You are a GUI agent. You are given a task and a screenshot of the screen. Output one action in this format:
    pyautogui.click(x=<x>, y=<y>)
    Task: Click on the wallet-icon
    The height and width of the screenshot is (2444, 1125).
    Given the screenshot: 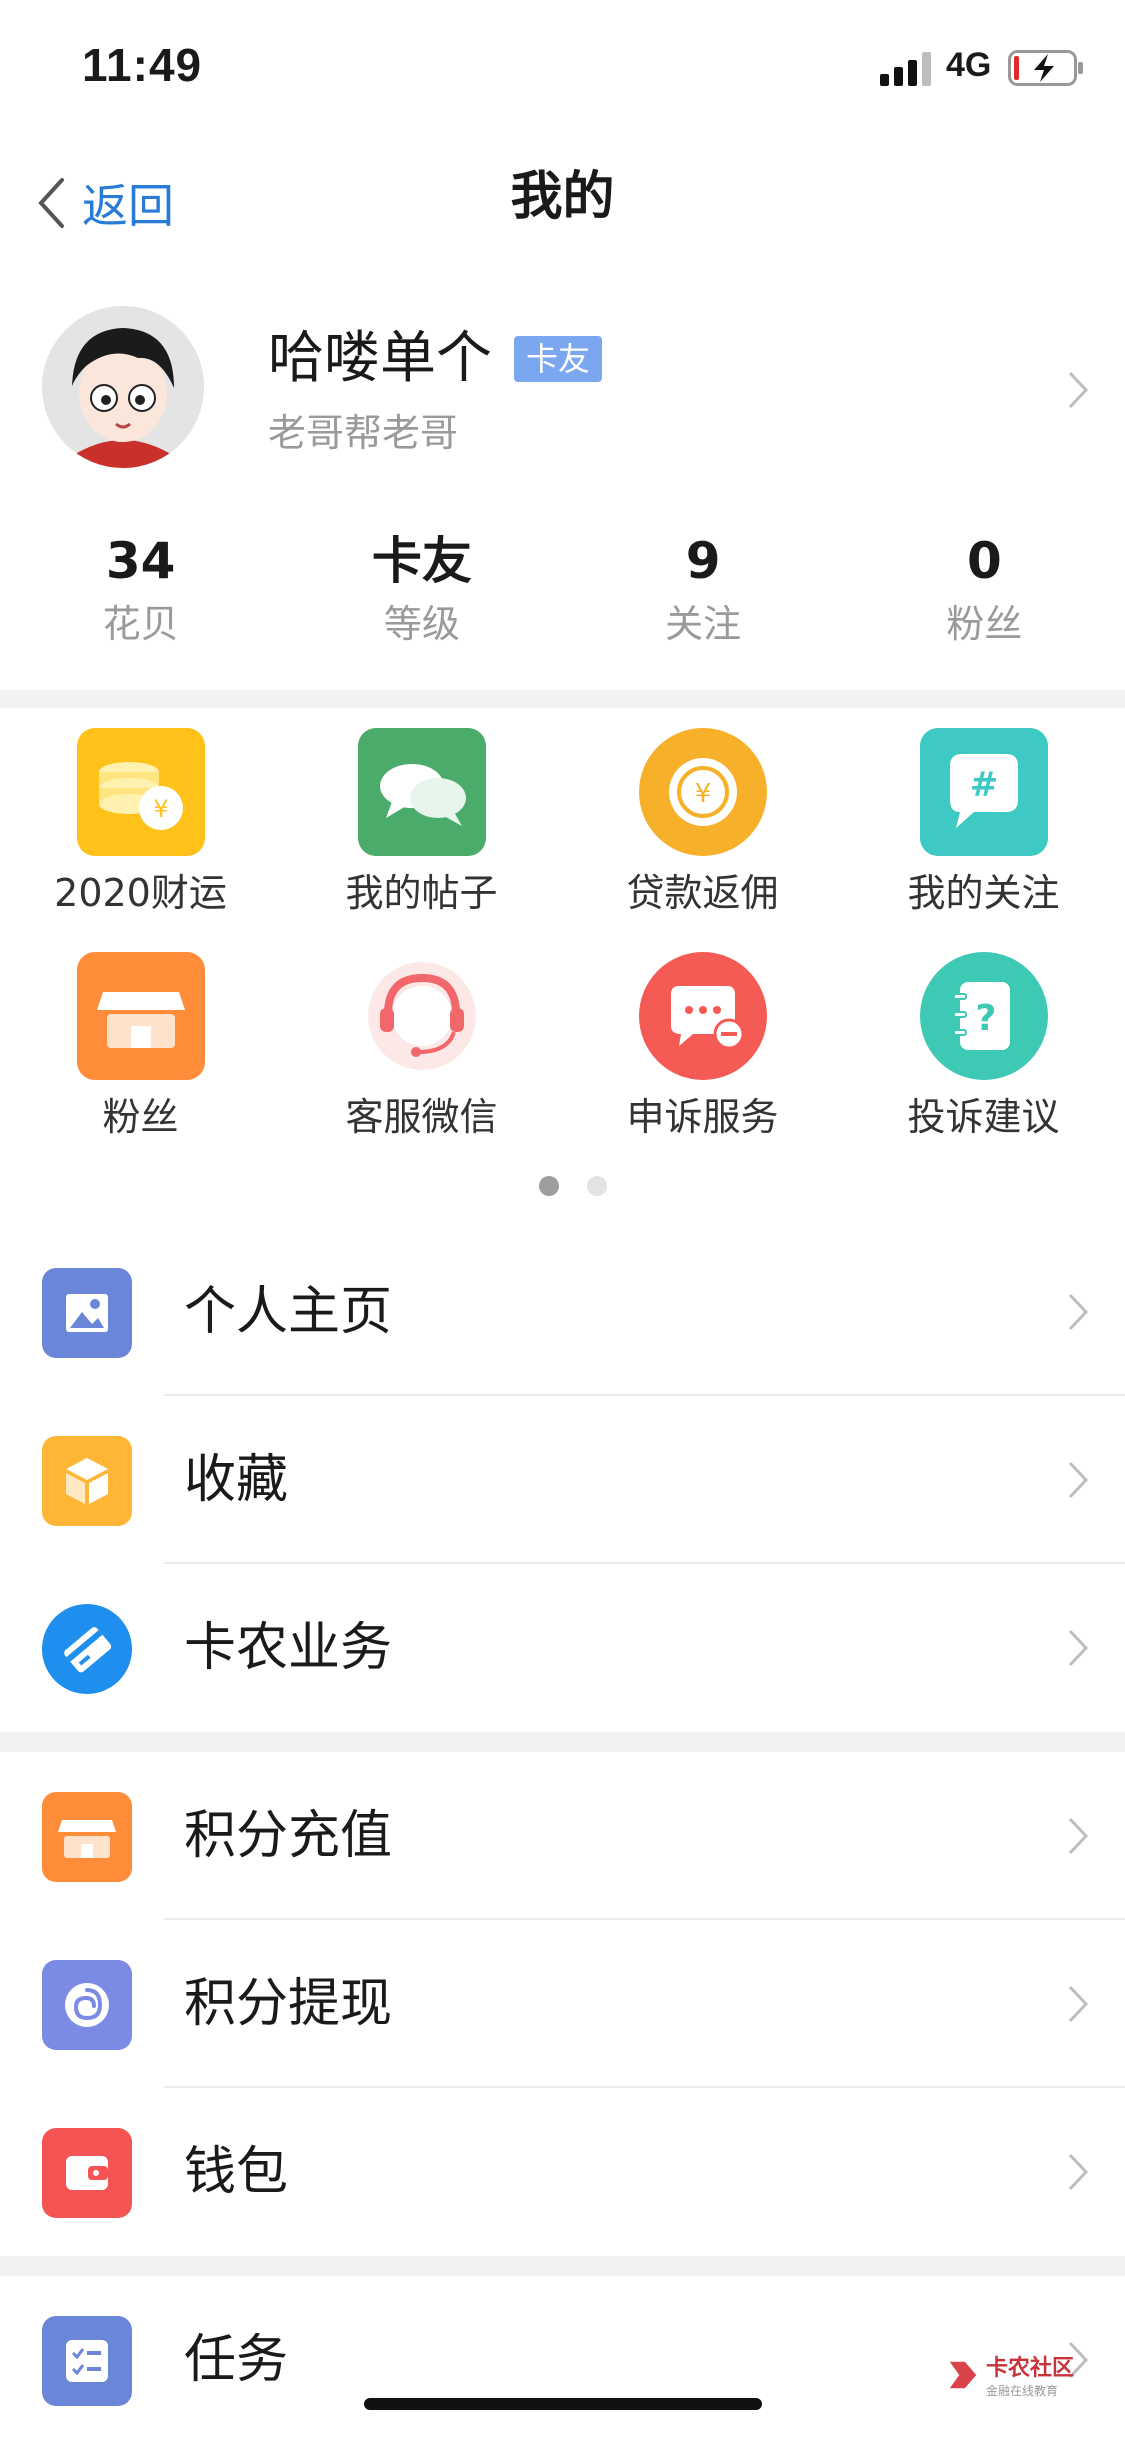 What is the action you would take?
    pyautogui.click(x=87, y=2173)
    